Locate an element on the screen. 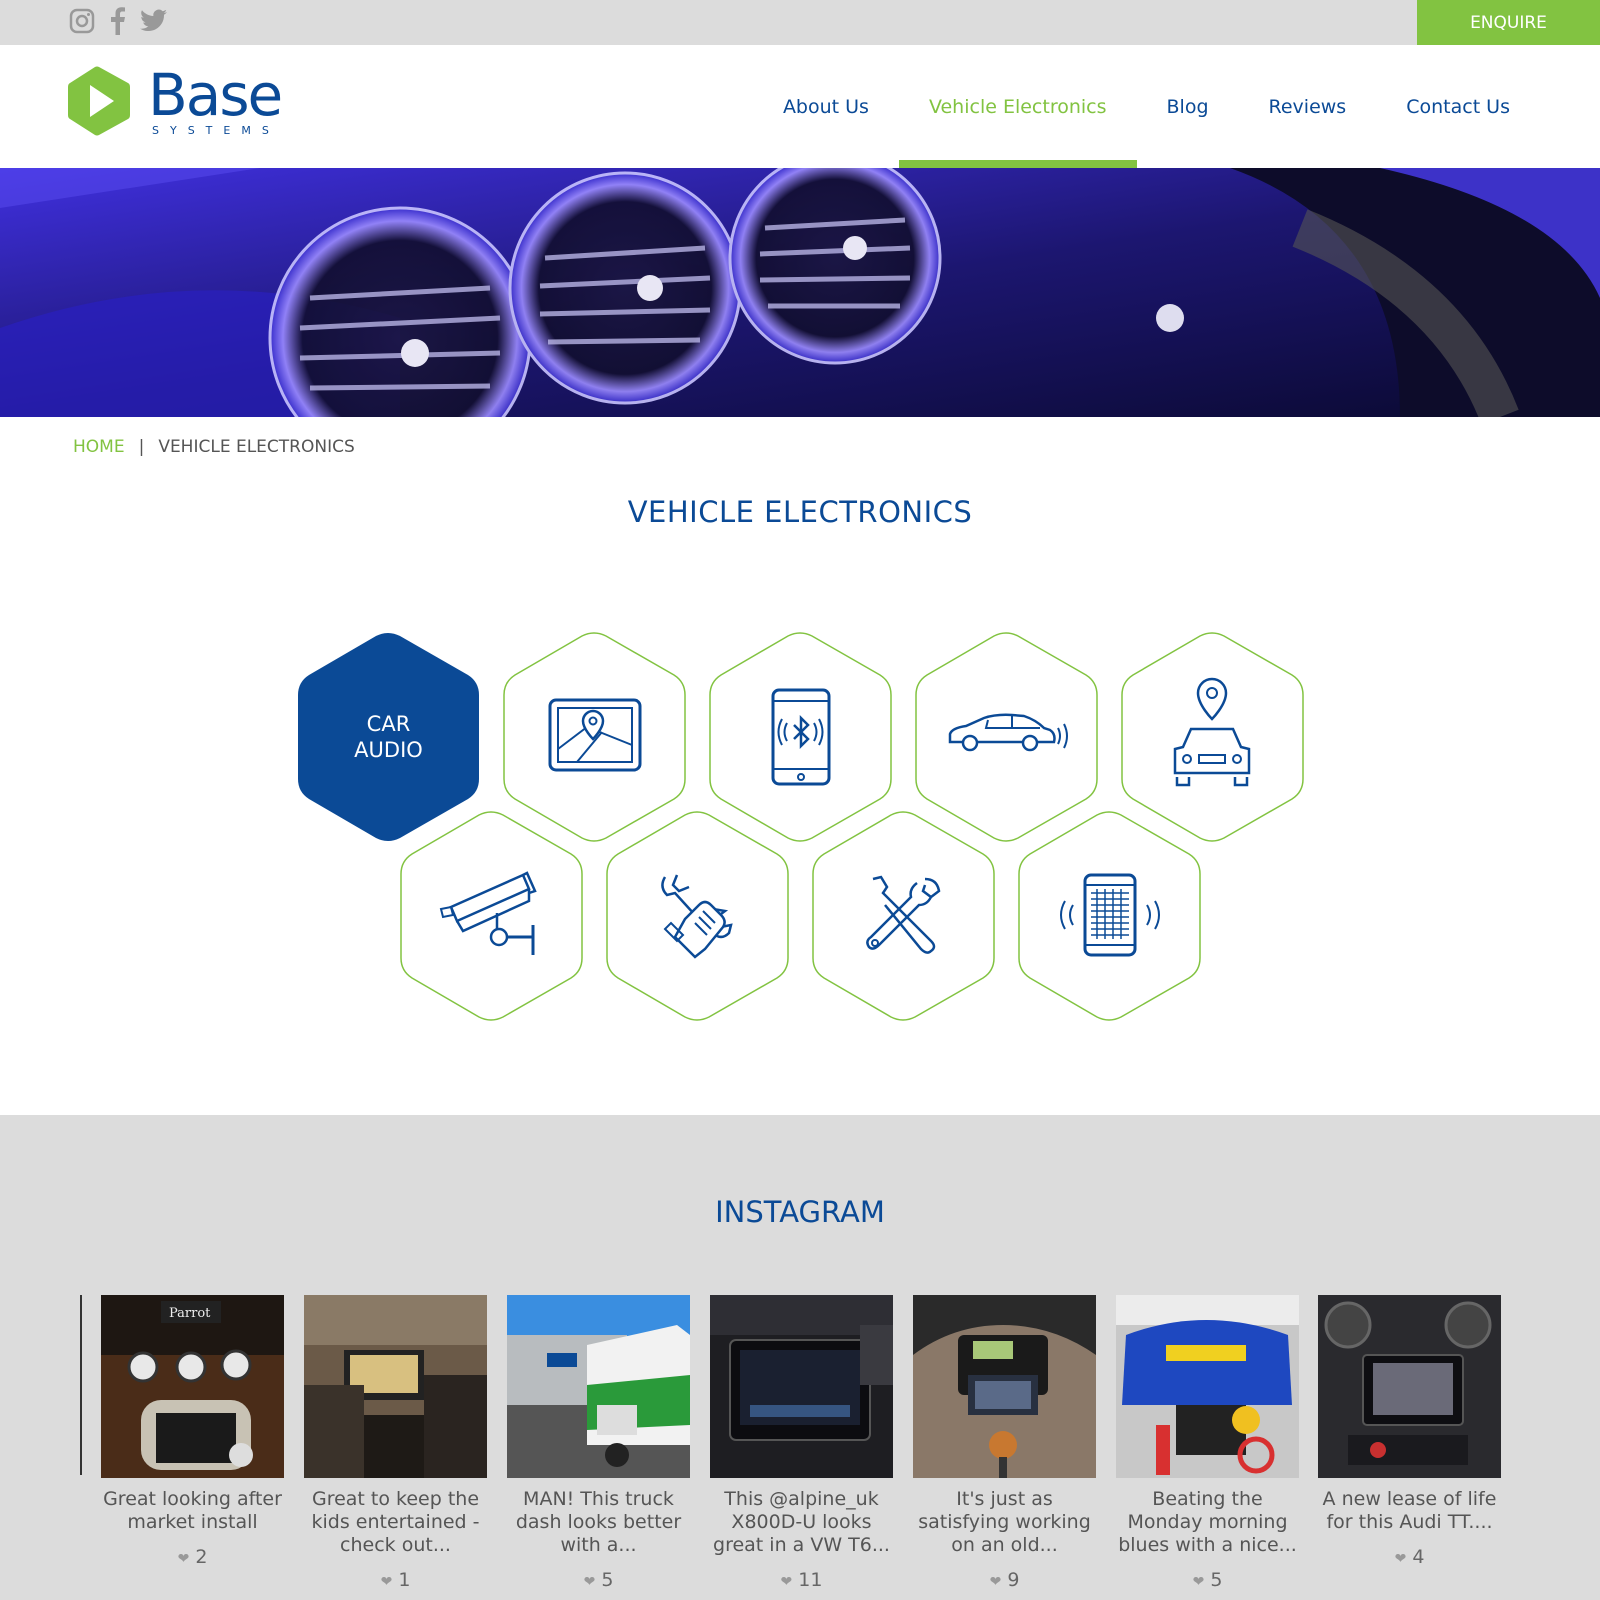 This screenshot has height=1600, width=1600. hex-hand-wrench is located at coordinates (697, 916).